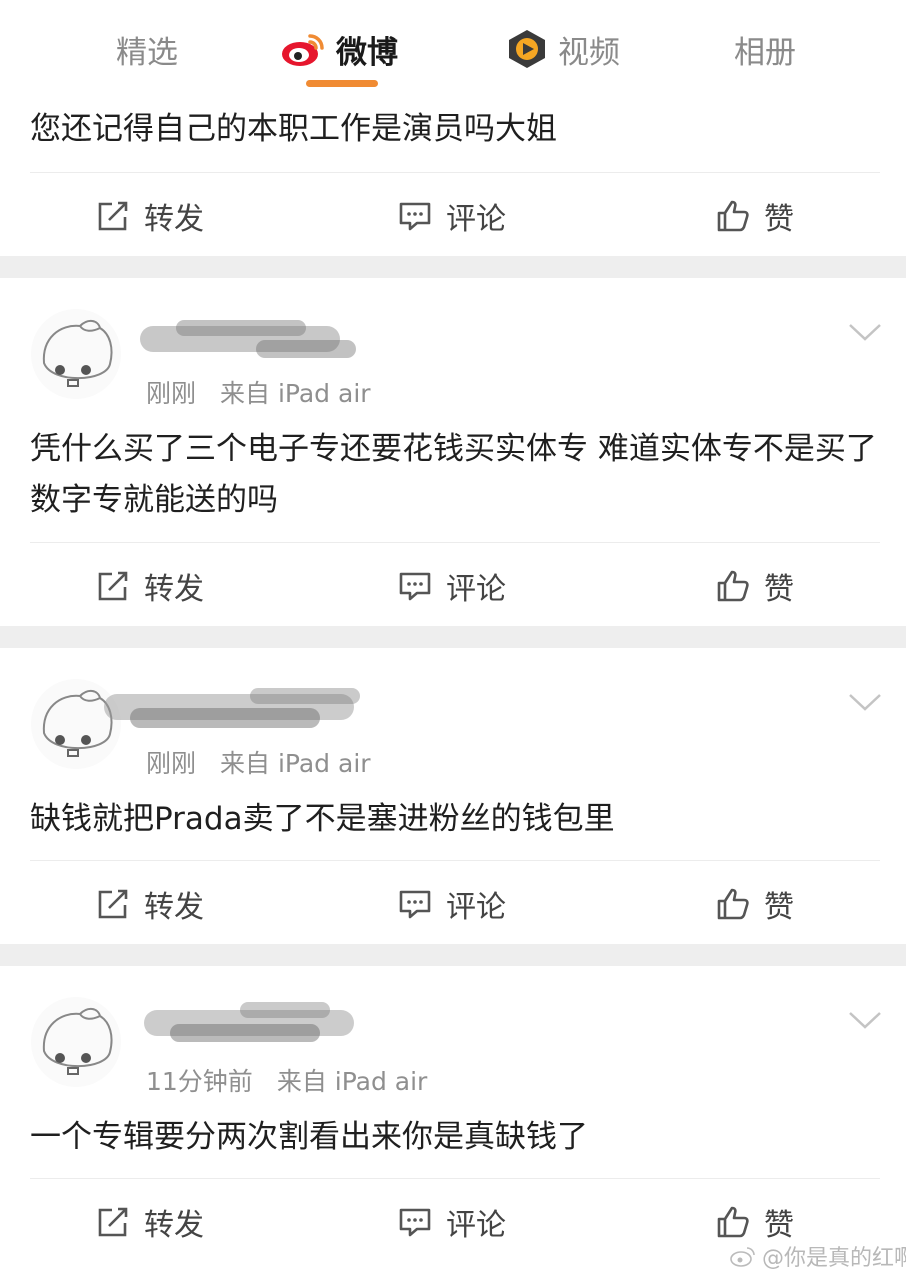 The height and width of the screenshot is (1280, 906). I want to click on post-2-action-bar: 转发 评论 赞, so click(453, 586).